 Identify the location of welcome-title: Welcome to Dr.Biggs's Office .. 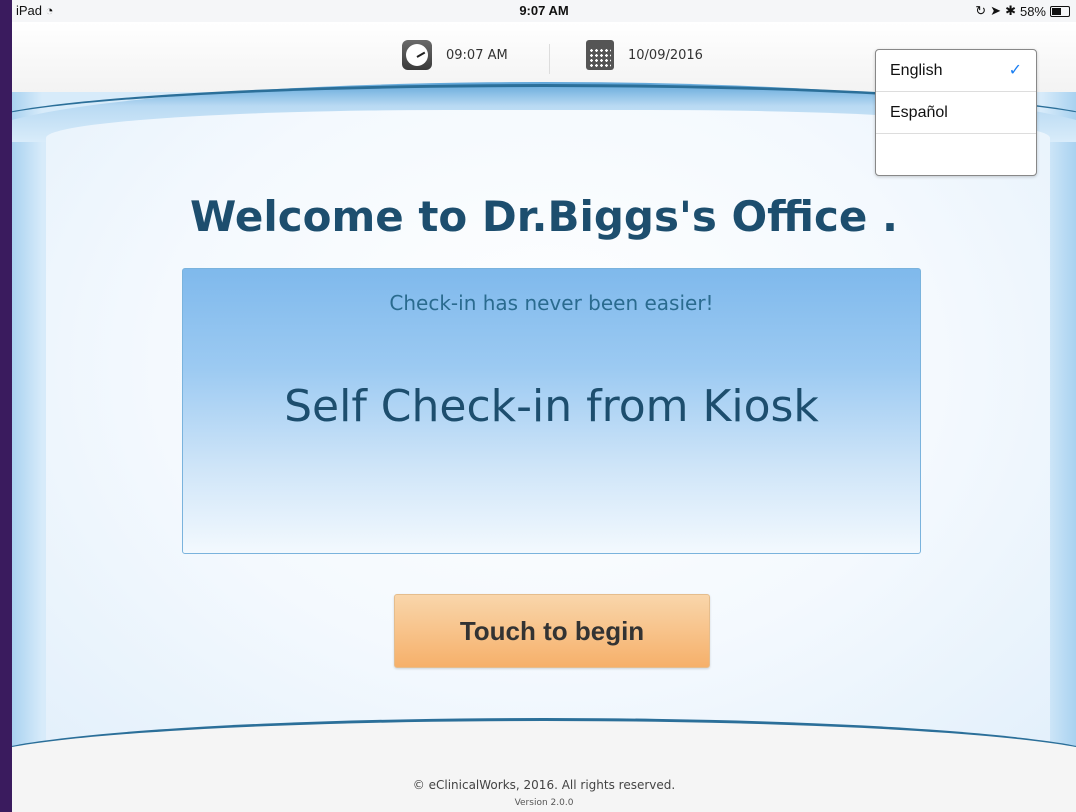
(544, 216).